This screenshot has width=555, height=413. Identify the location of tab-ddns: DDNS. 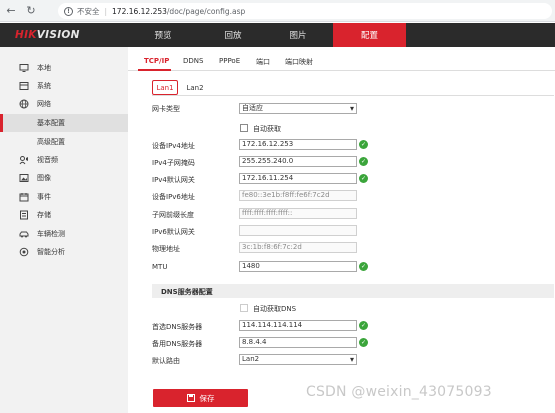
(193, 61).